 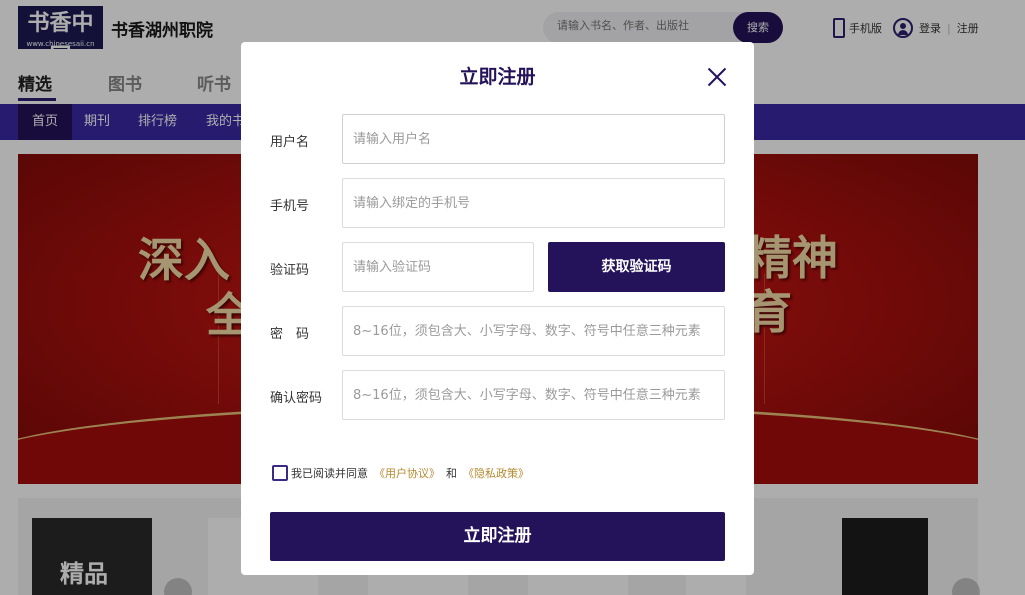 I want to click on verification-code-input, so click(x=438, y=267).